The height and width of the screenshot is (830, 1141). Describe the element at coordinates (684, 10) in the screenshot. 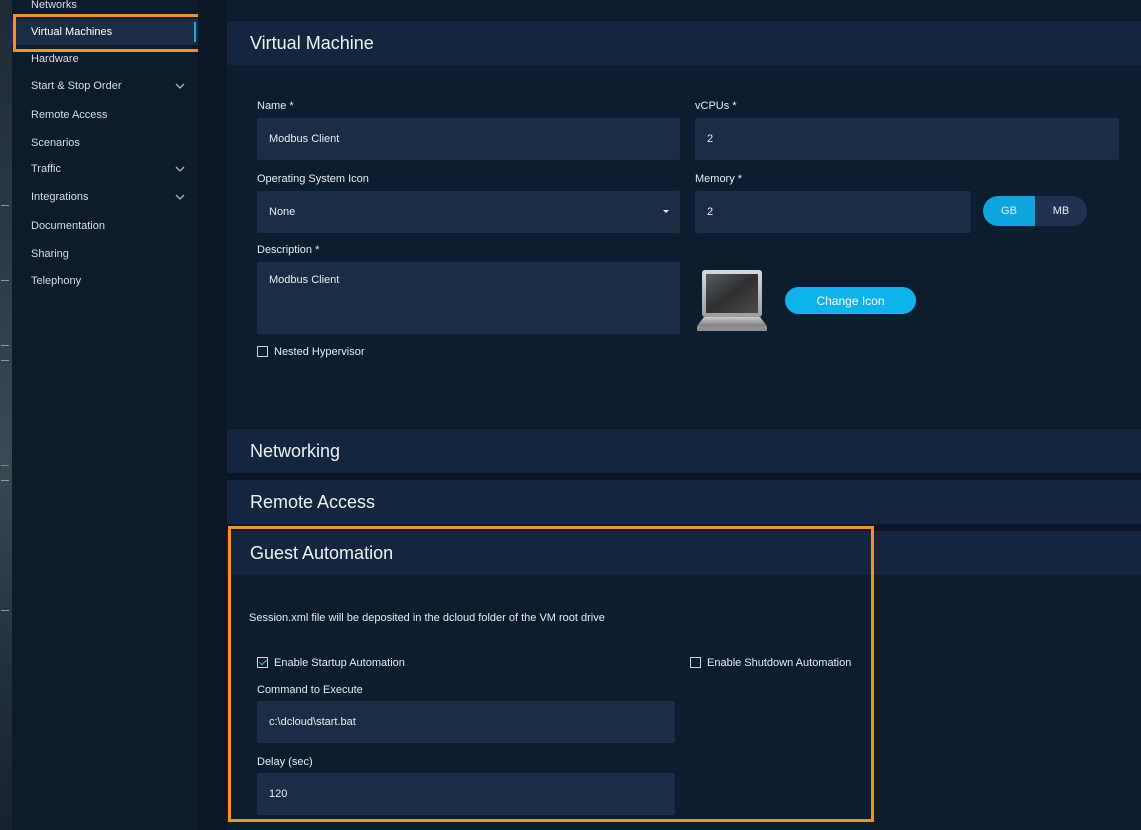

I see `top-section-remnant` at that location.